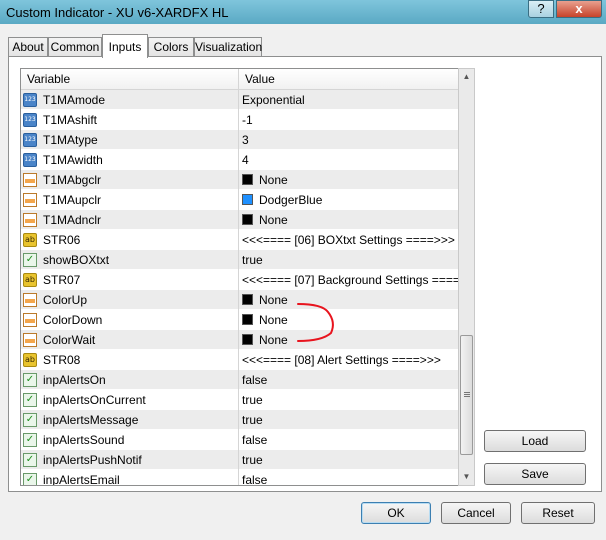 Image resolution: width=606 pixels, height=540 pixels. What do you see at coordinates (315, 322) in the screenshot?
I see `red-bracket-annotation` at bounding box center [315, 322].